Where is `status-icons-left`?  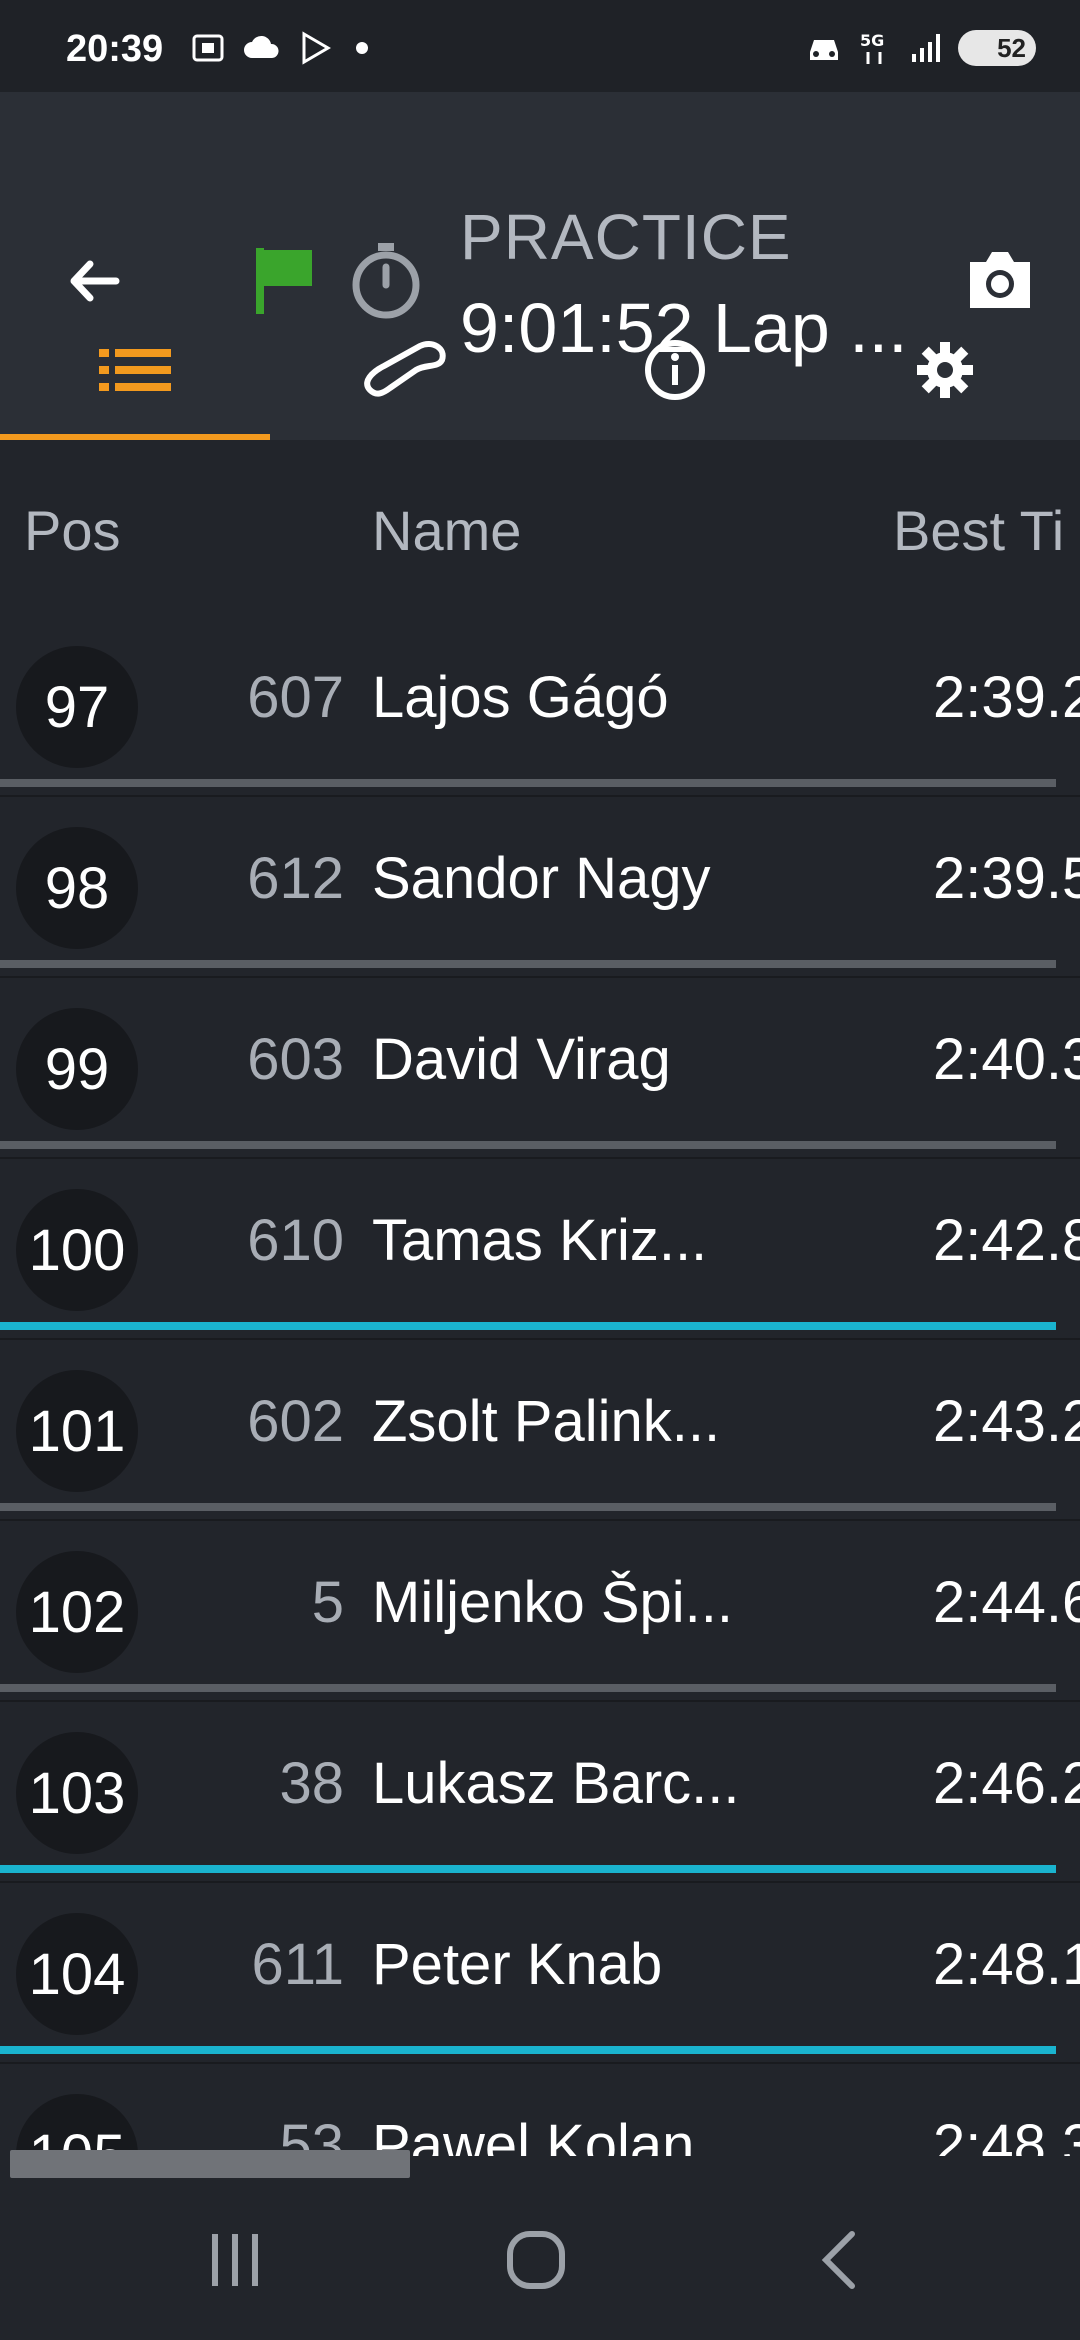 status-icons-left is located at coordinates (282, 48).